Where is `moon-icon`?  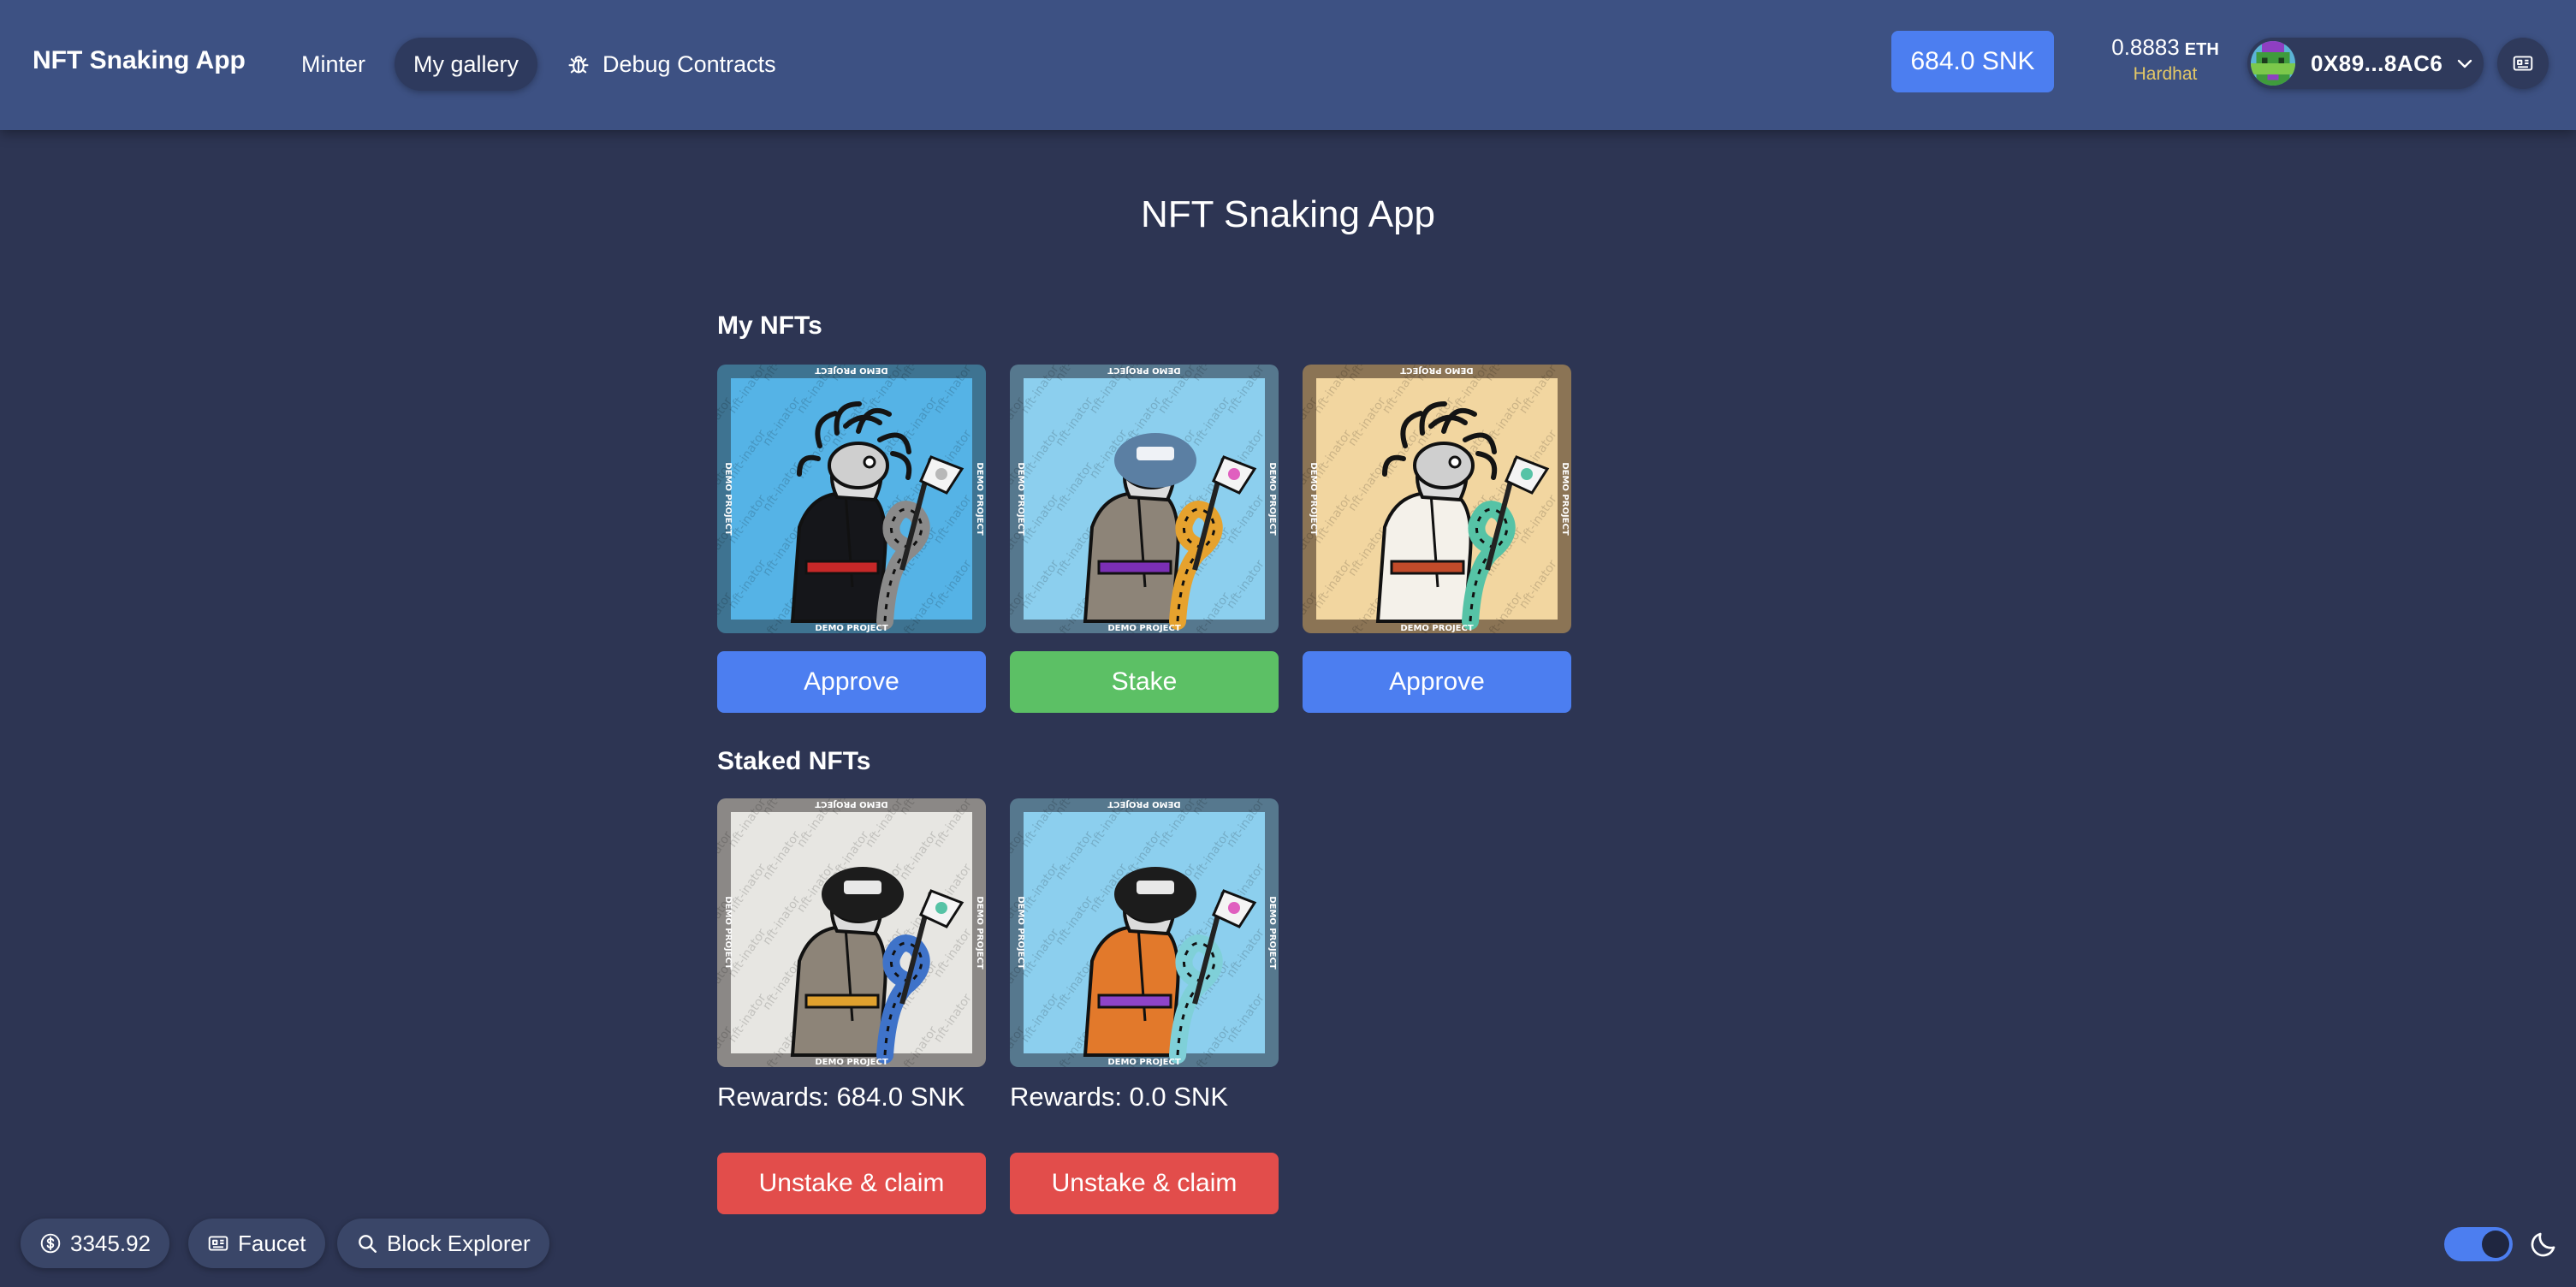
moon-icon is located at coordinates (2543, 1245).